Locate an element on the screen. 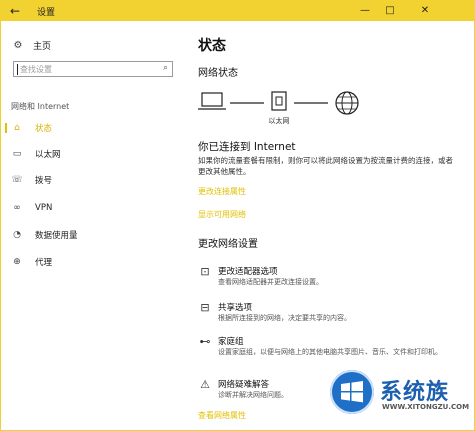  back-button: ← is located at coordinates (15, 11).